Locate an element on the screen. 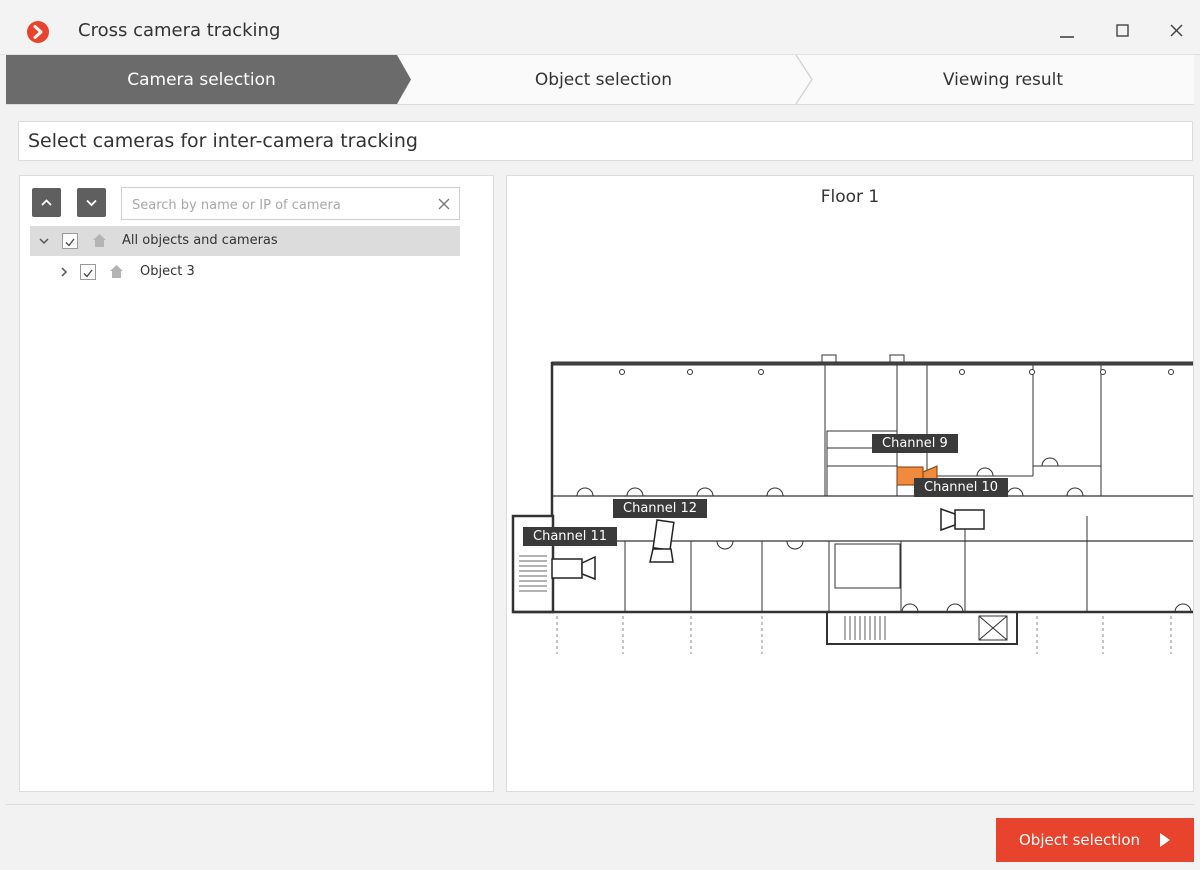 The width and height of the screenshot is (1200, 870). maximize-button is located at coordinates (1123, 31).